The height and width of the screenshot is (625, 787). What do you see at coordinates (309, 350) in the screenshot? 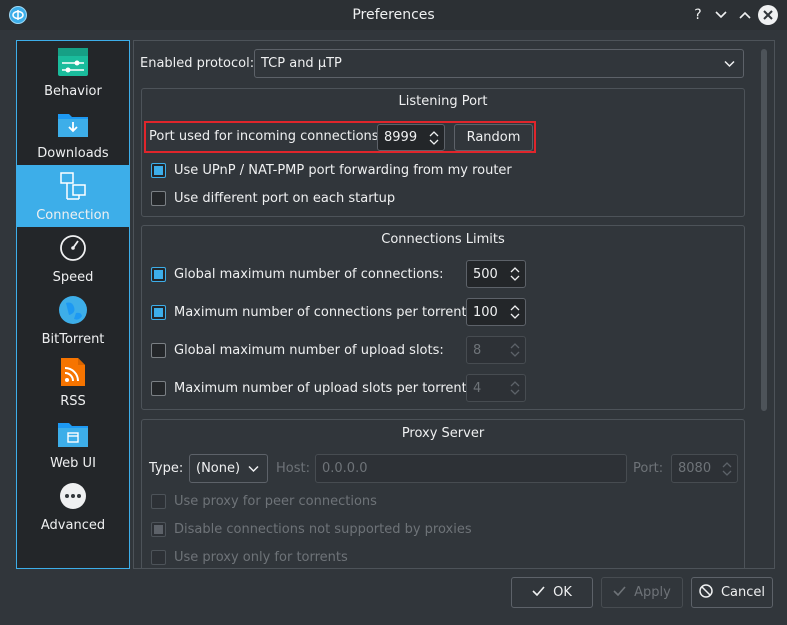
I see `global-max-upload-slots-label: Global maximum number of upload slots:` at bounding box center [309, 350].